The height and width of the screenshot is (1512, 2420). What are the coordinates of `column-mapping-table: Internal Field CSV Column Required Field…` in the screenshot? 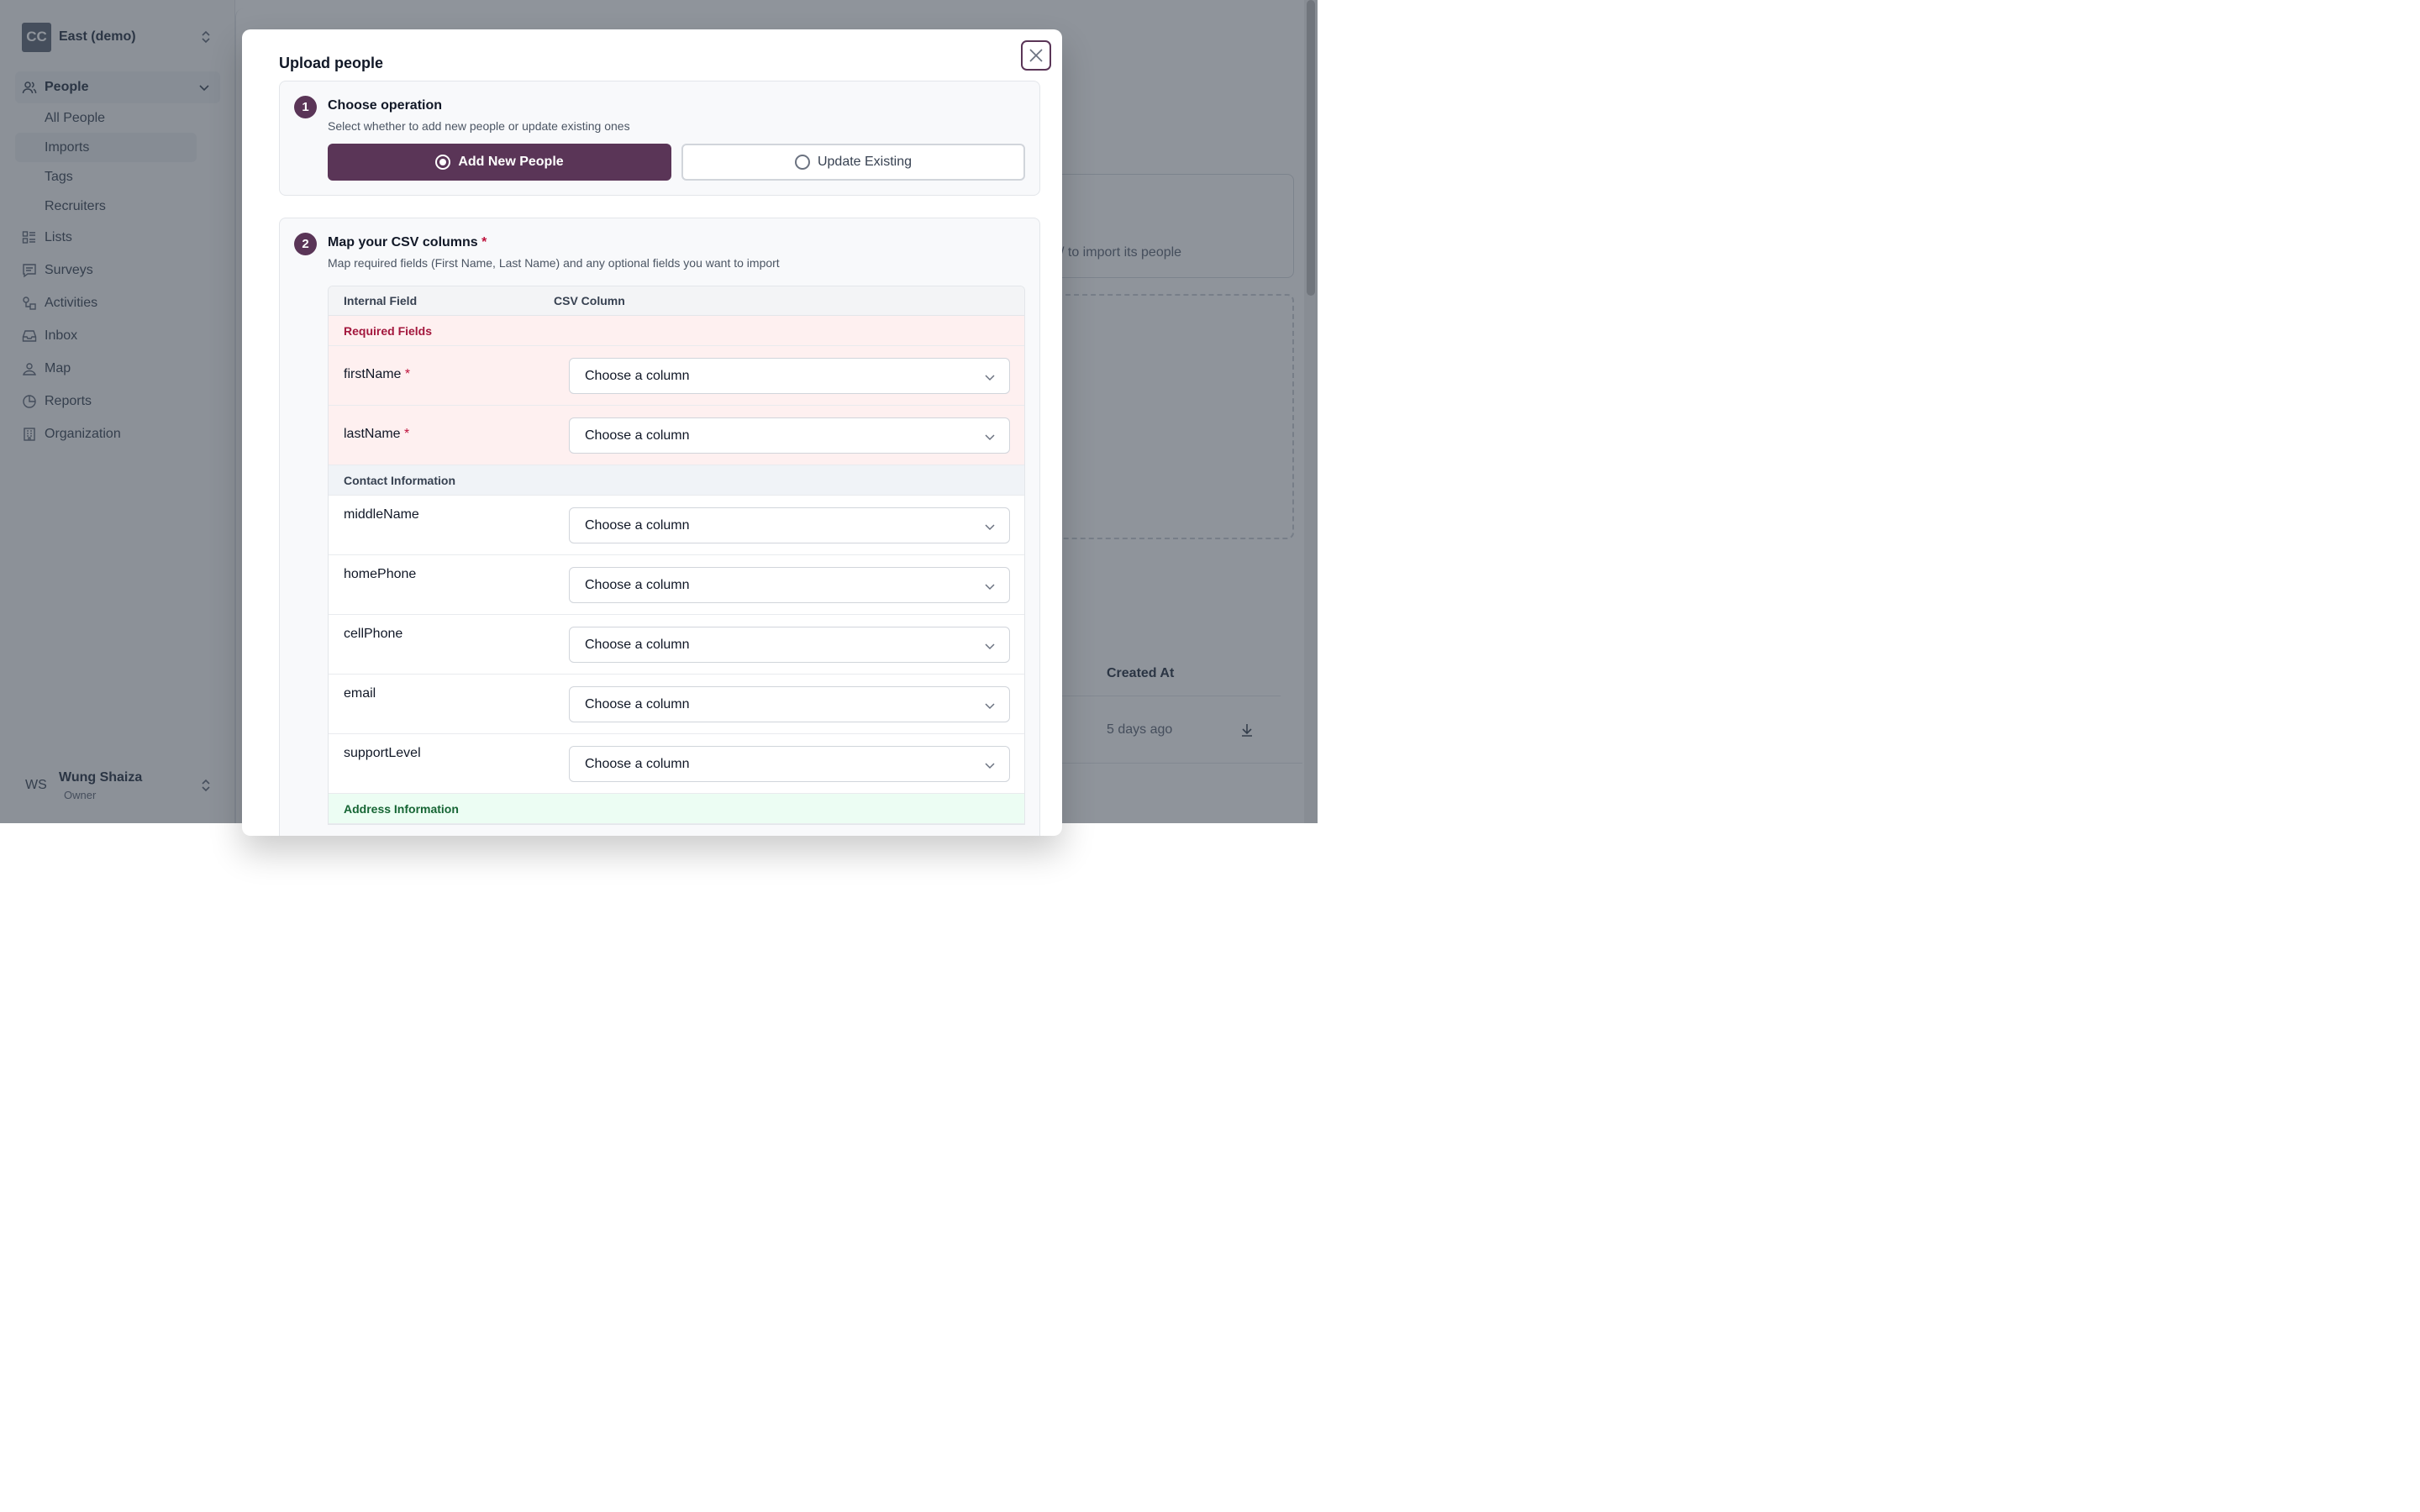 It's located at (676, 555).